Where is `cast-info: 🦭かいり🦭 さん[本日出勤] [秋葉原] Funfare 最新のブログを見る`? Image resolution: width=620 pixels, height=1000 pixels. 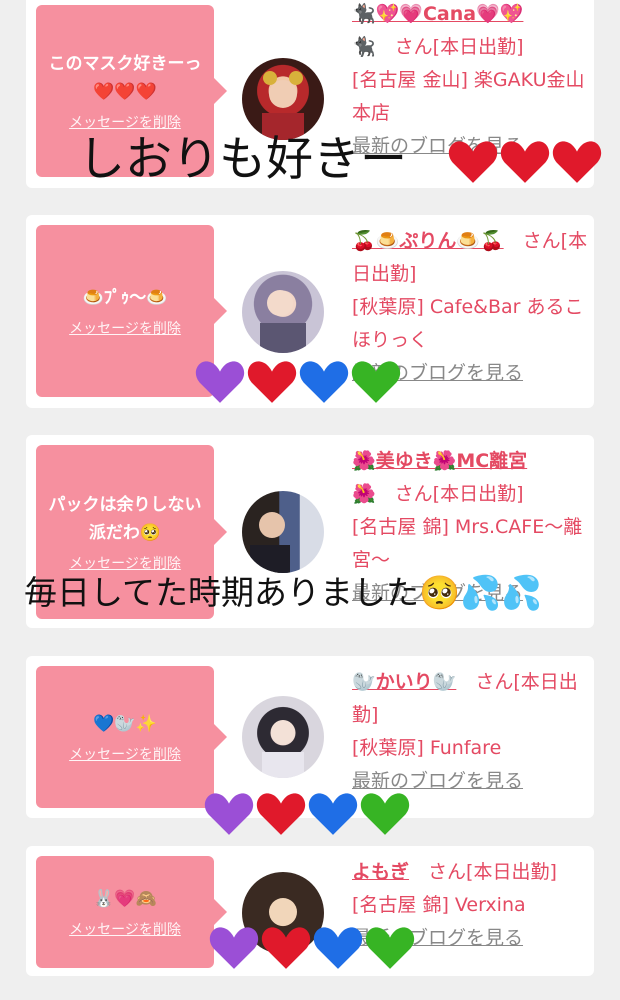 cast-info: 🦭かいり🦭 さん[本日出勤] [秋葉原] Funfare 最新のブログを見る is located at coordinates (470, 732).